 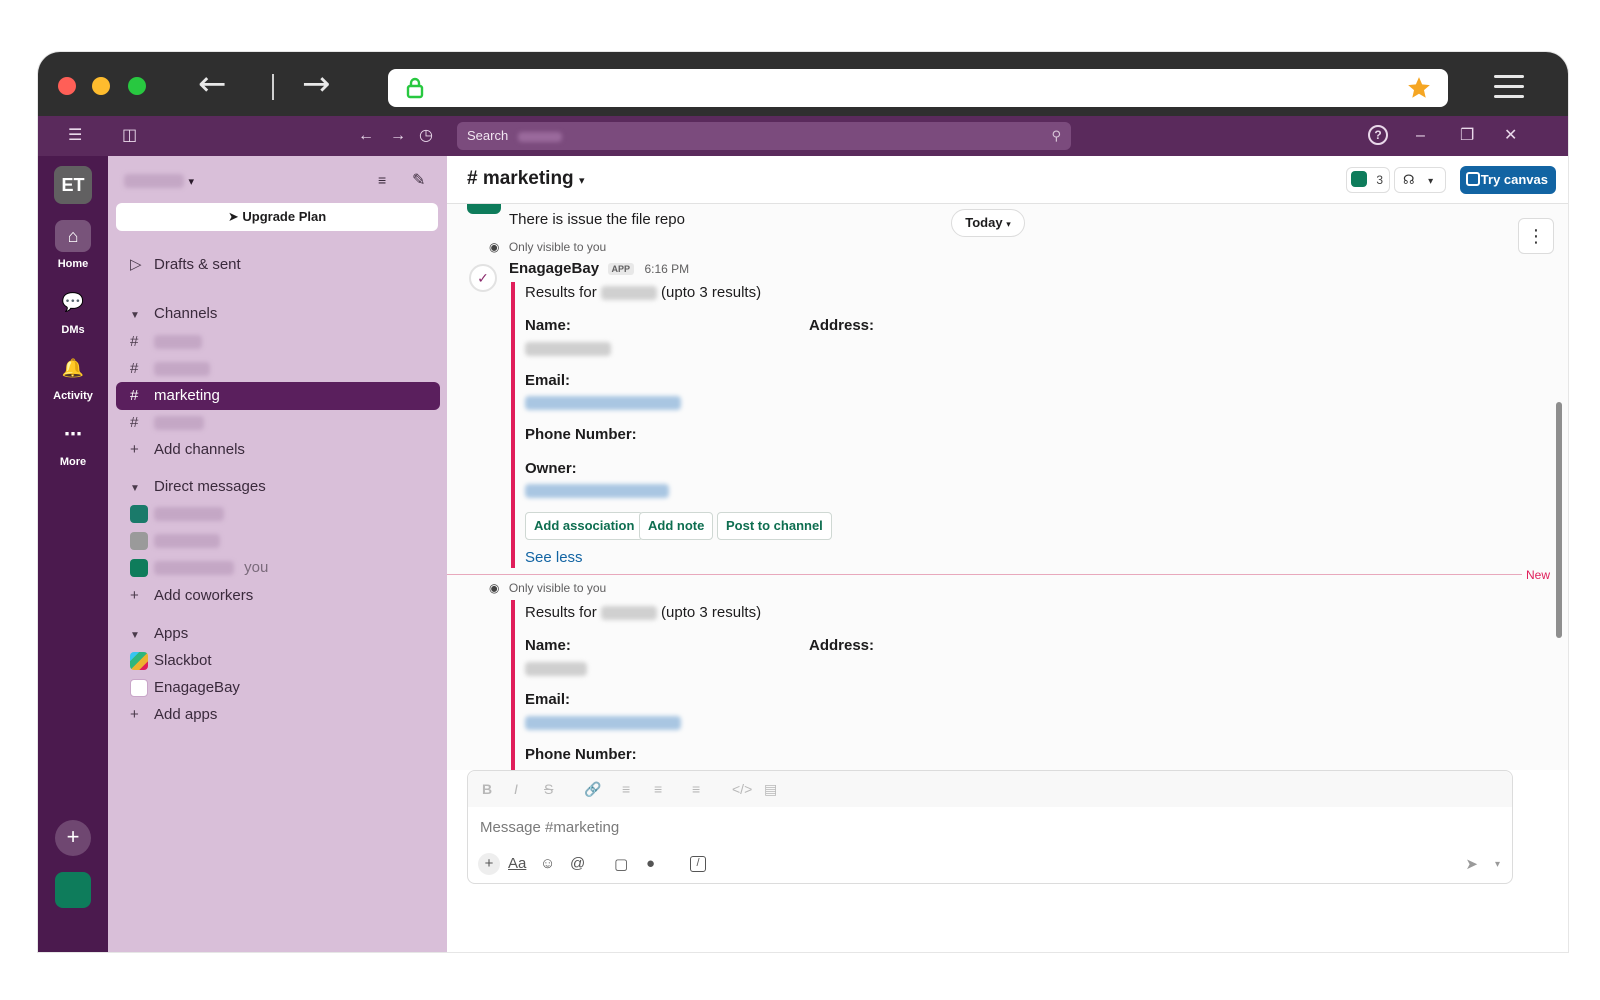 I want to click on workspace-rail: ET ⌂ Home 💬 DMs 🔔 Activity ⋯ More +, so click(x=73, y=554).